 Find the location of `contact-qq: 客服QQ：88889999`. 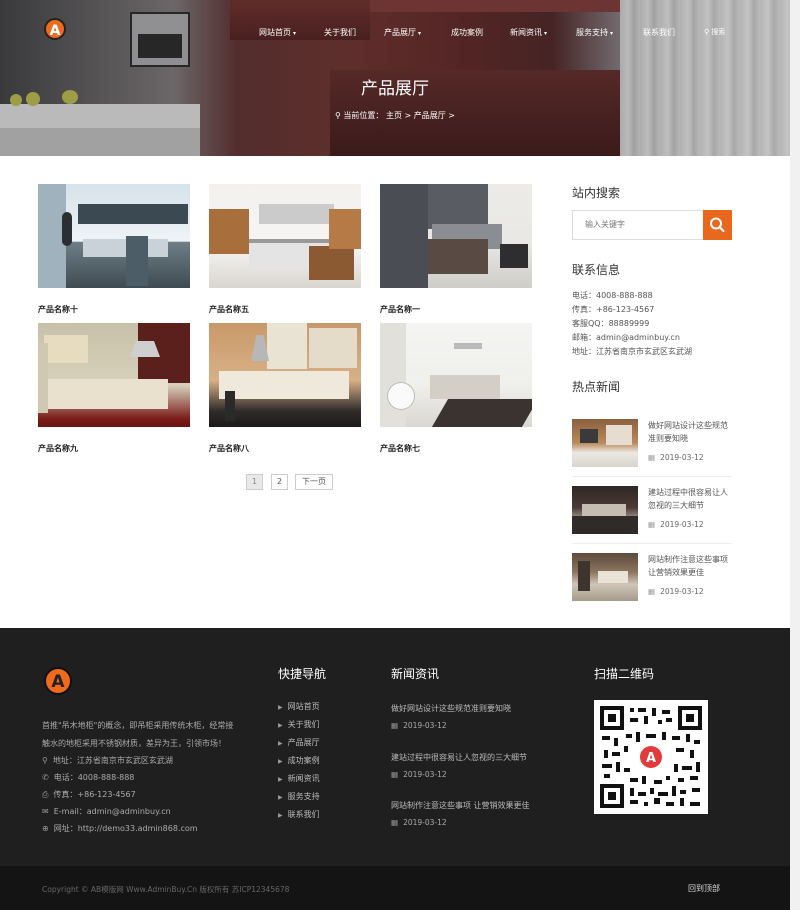

contact-qq: 客服QQ：88889999 is located at coordinates (611, 323).